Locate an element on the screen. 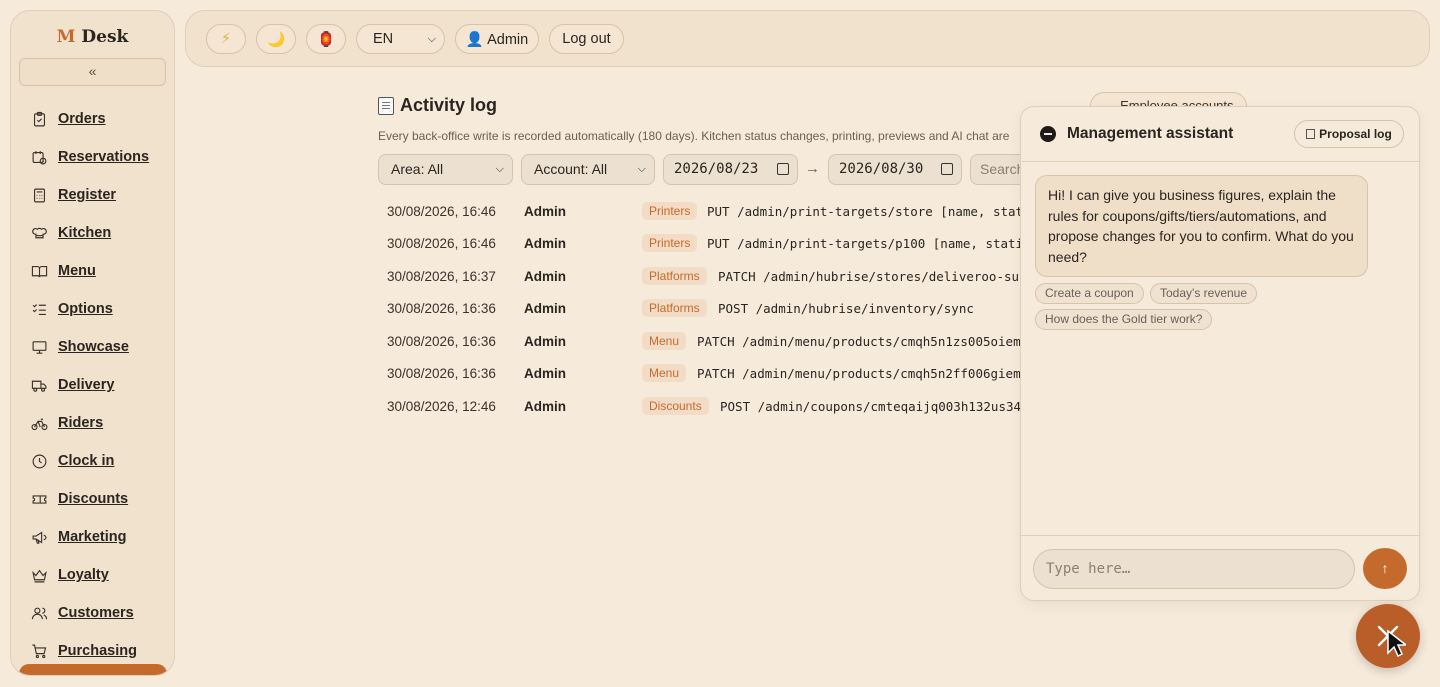 This screenshot has height=687, width=1440. row-area-badge: Menu is located at coordinates (664, 373).